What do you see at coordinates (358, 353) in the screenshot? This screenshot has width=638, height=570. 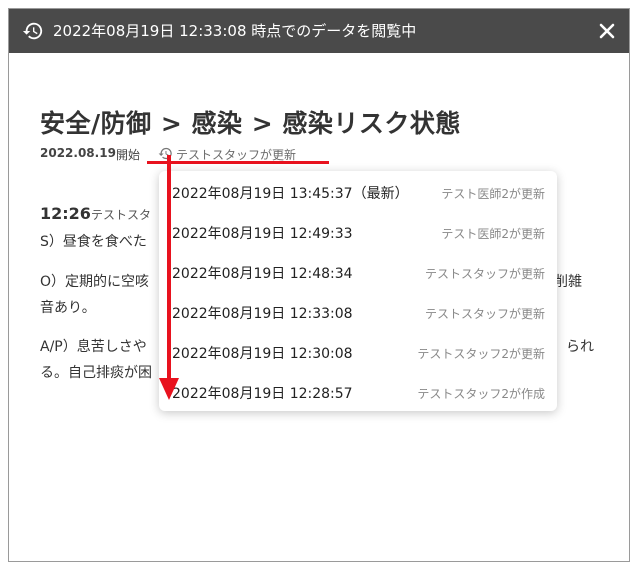 I see `history-item: 2022年08月19日 12:30:08 テストスタッフ2が更新` at bounding box center [358, 353].